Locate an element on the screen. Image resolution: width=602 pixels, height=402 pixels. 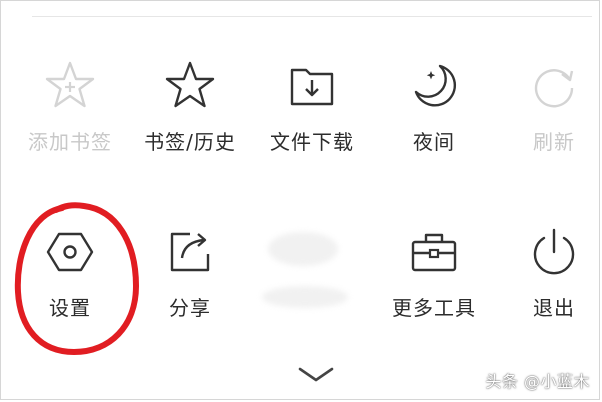
chevron-down-icon is located at coordinates (316, 374).